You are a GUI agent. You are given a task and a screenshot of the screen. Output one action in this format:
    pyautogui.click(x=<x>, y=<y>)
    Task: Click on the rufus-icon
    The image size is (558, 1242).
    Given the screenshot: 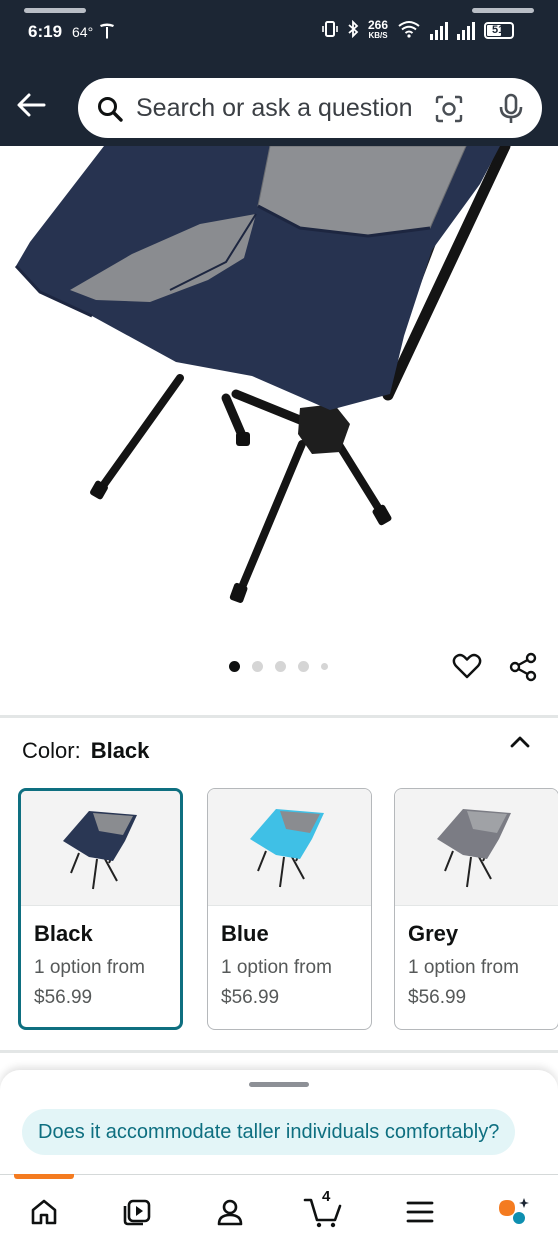 What is the action you would take?
    pyautogui.click(x=514, y=1212)
    